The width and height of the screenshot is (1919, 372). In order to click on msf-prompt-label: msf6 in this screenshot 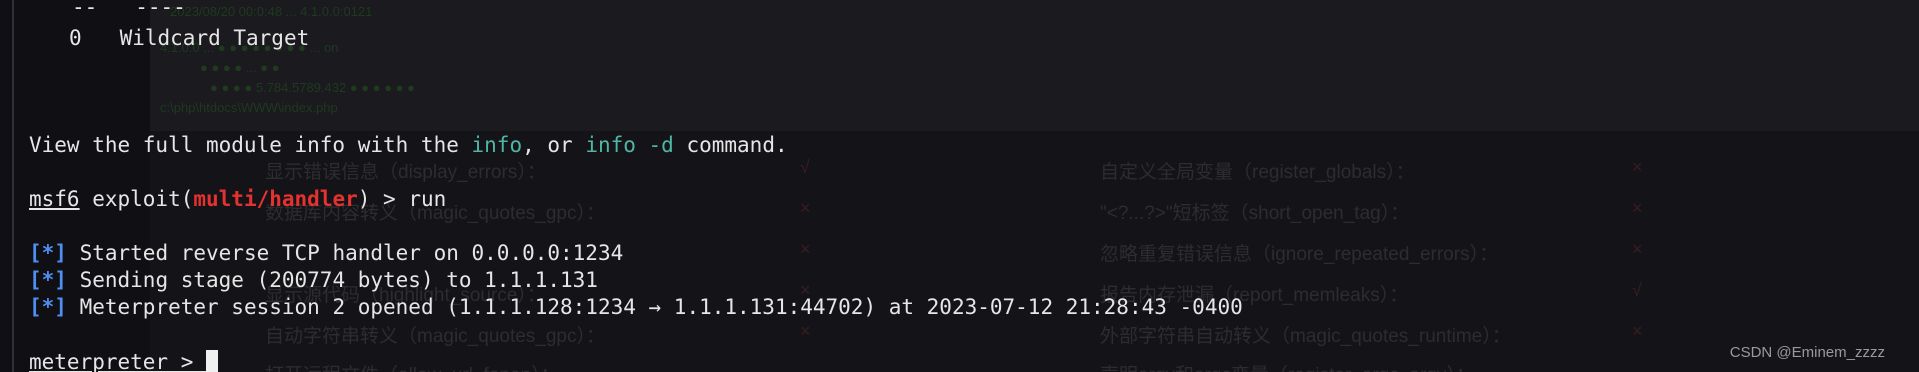, I will do `click(54, 199)`.